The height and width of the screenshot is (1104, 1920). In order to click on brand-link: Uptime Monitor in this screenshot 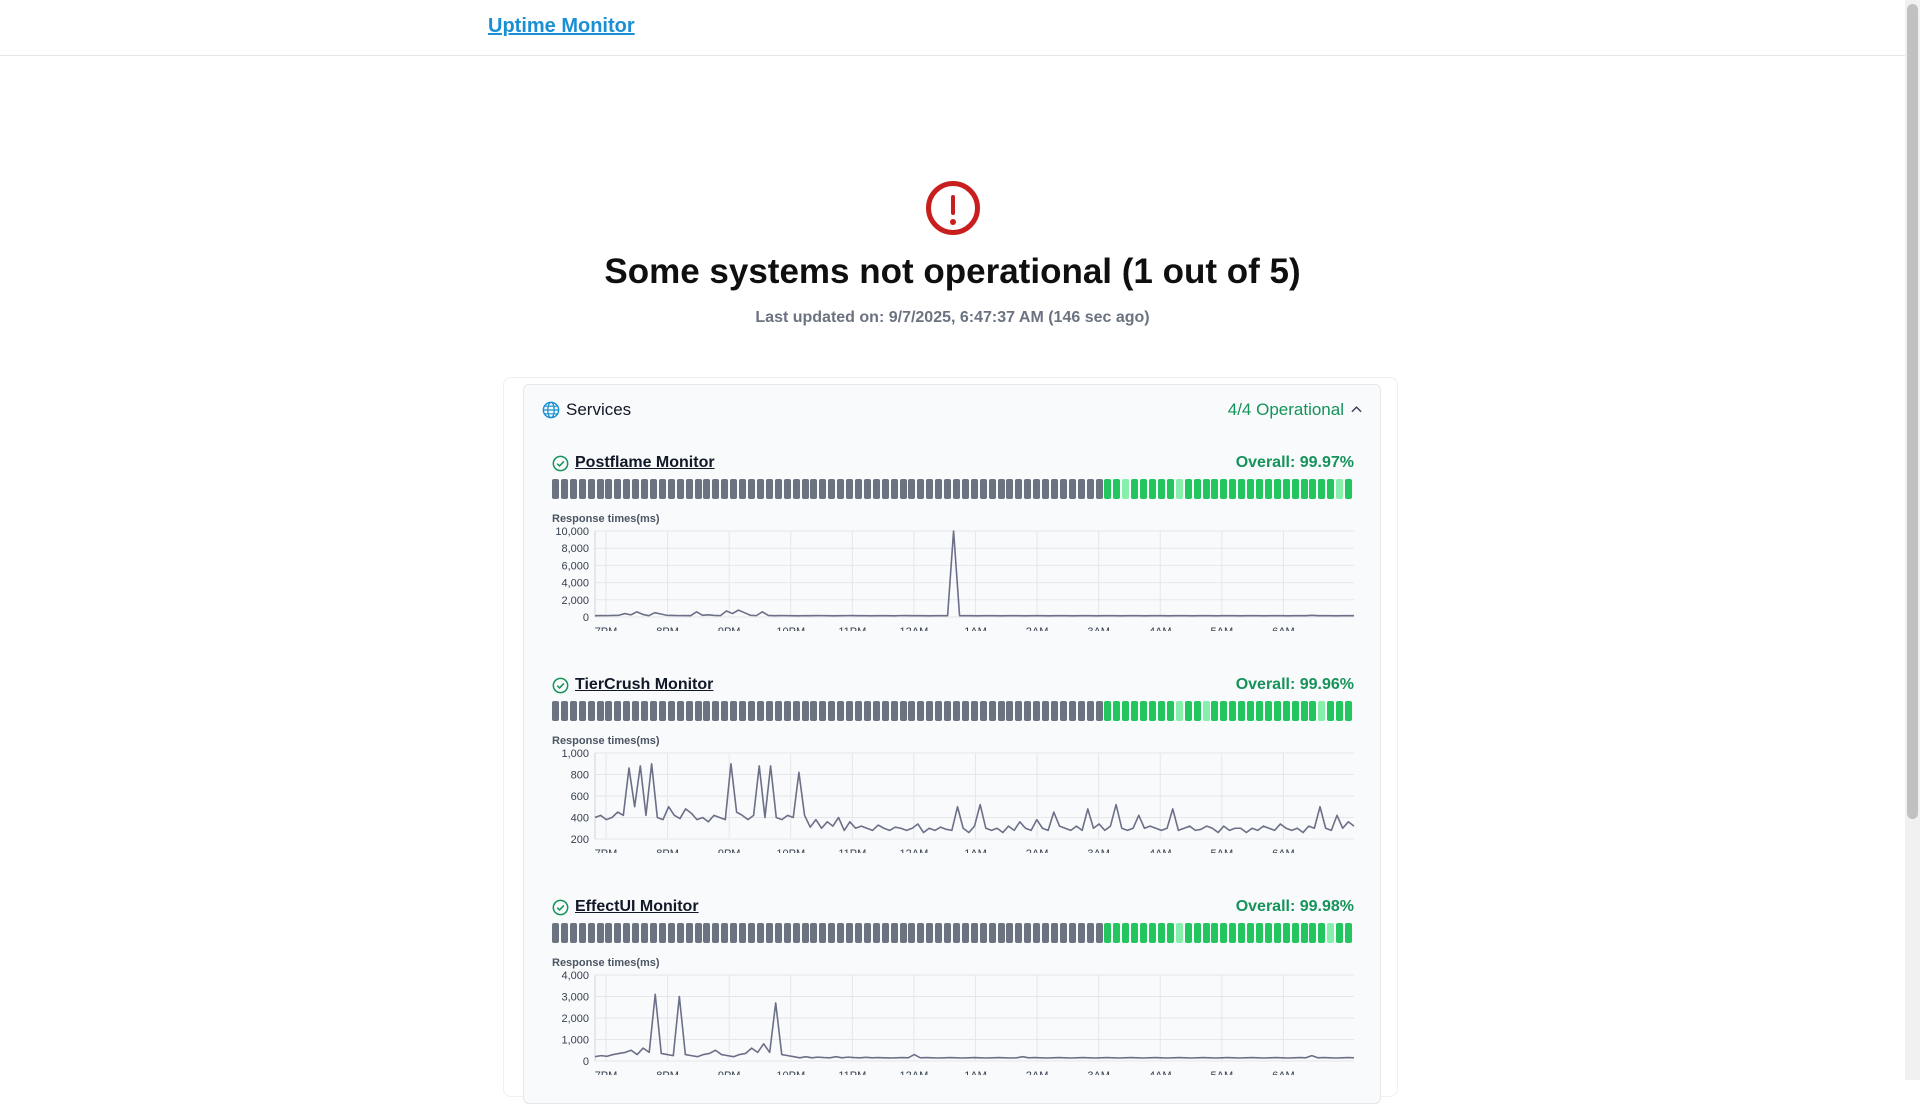, I will do `click(561, 26)`.